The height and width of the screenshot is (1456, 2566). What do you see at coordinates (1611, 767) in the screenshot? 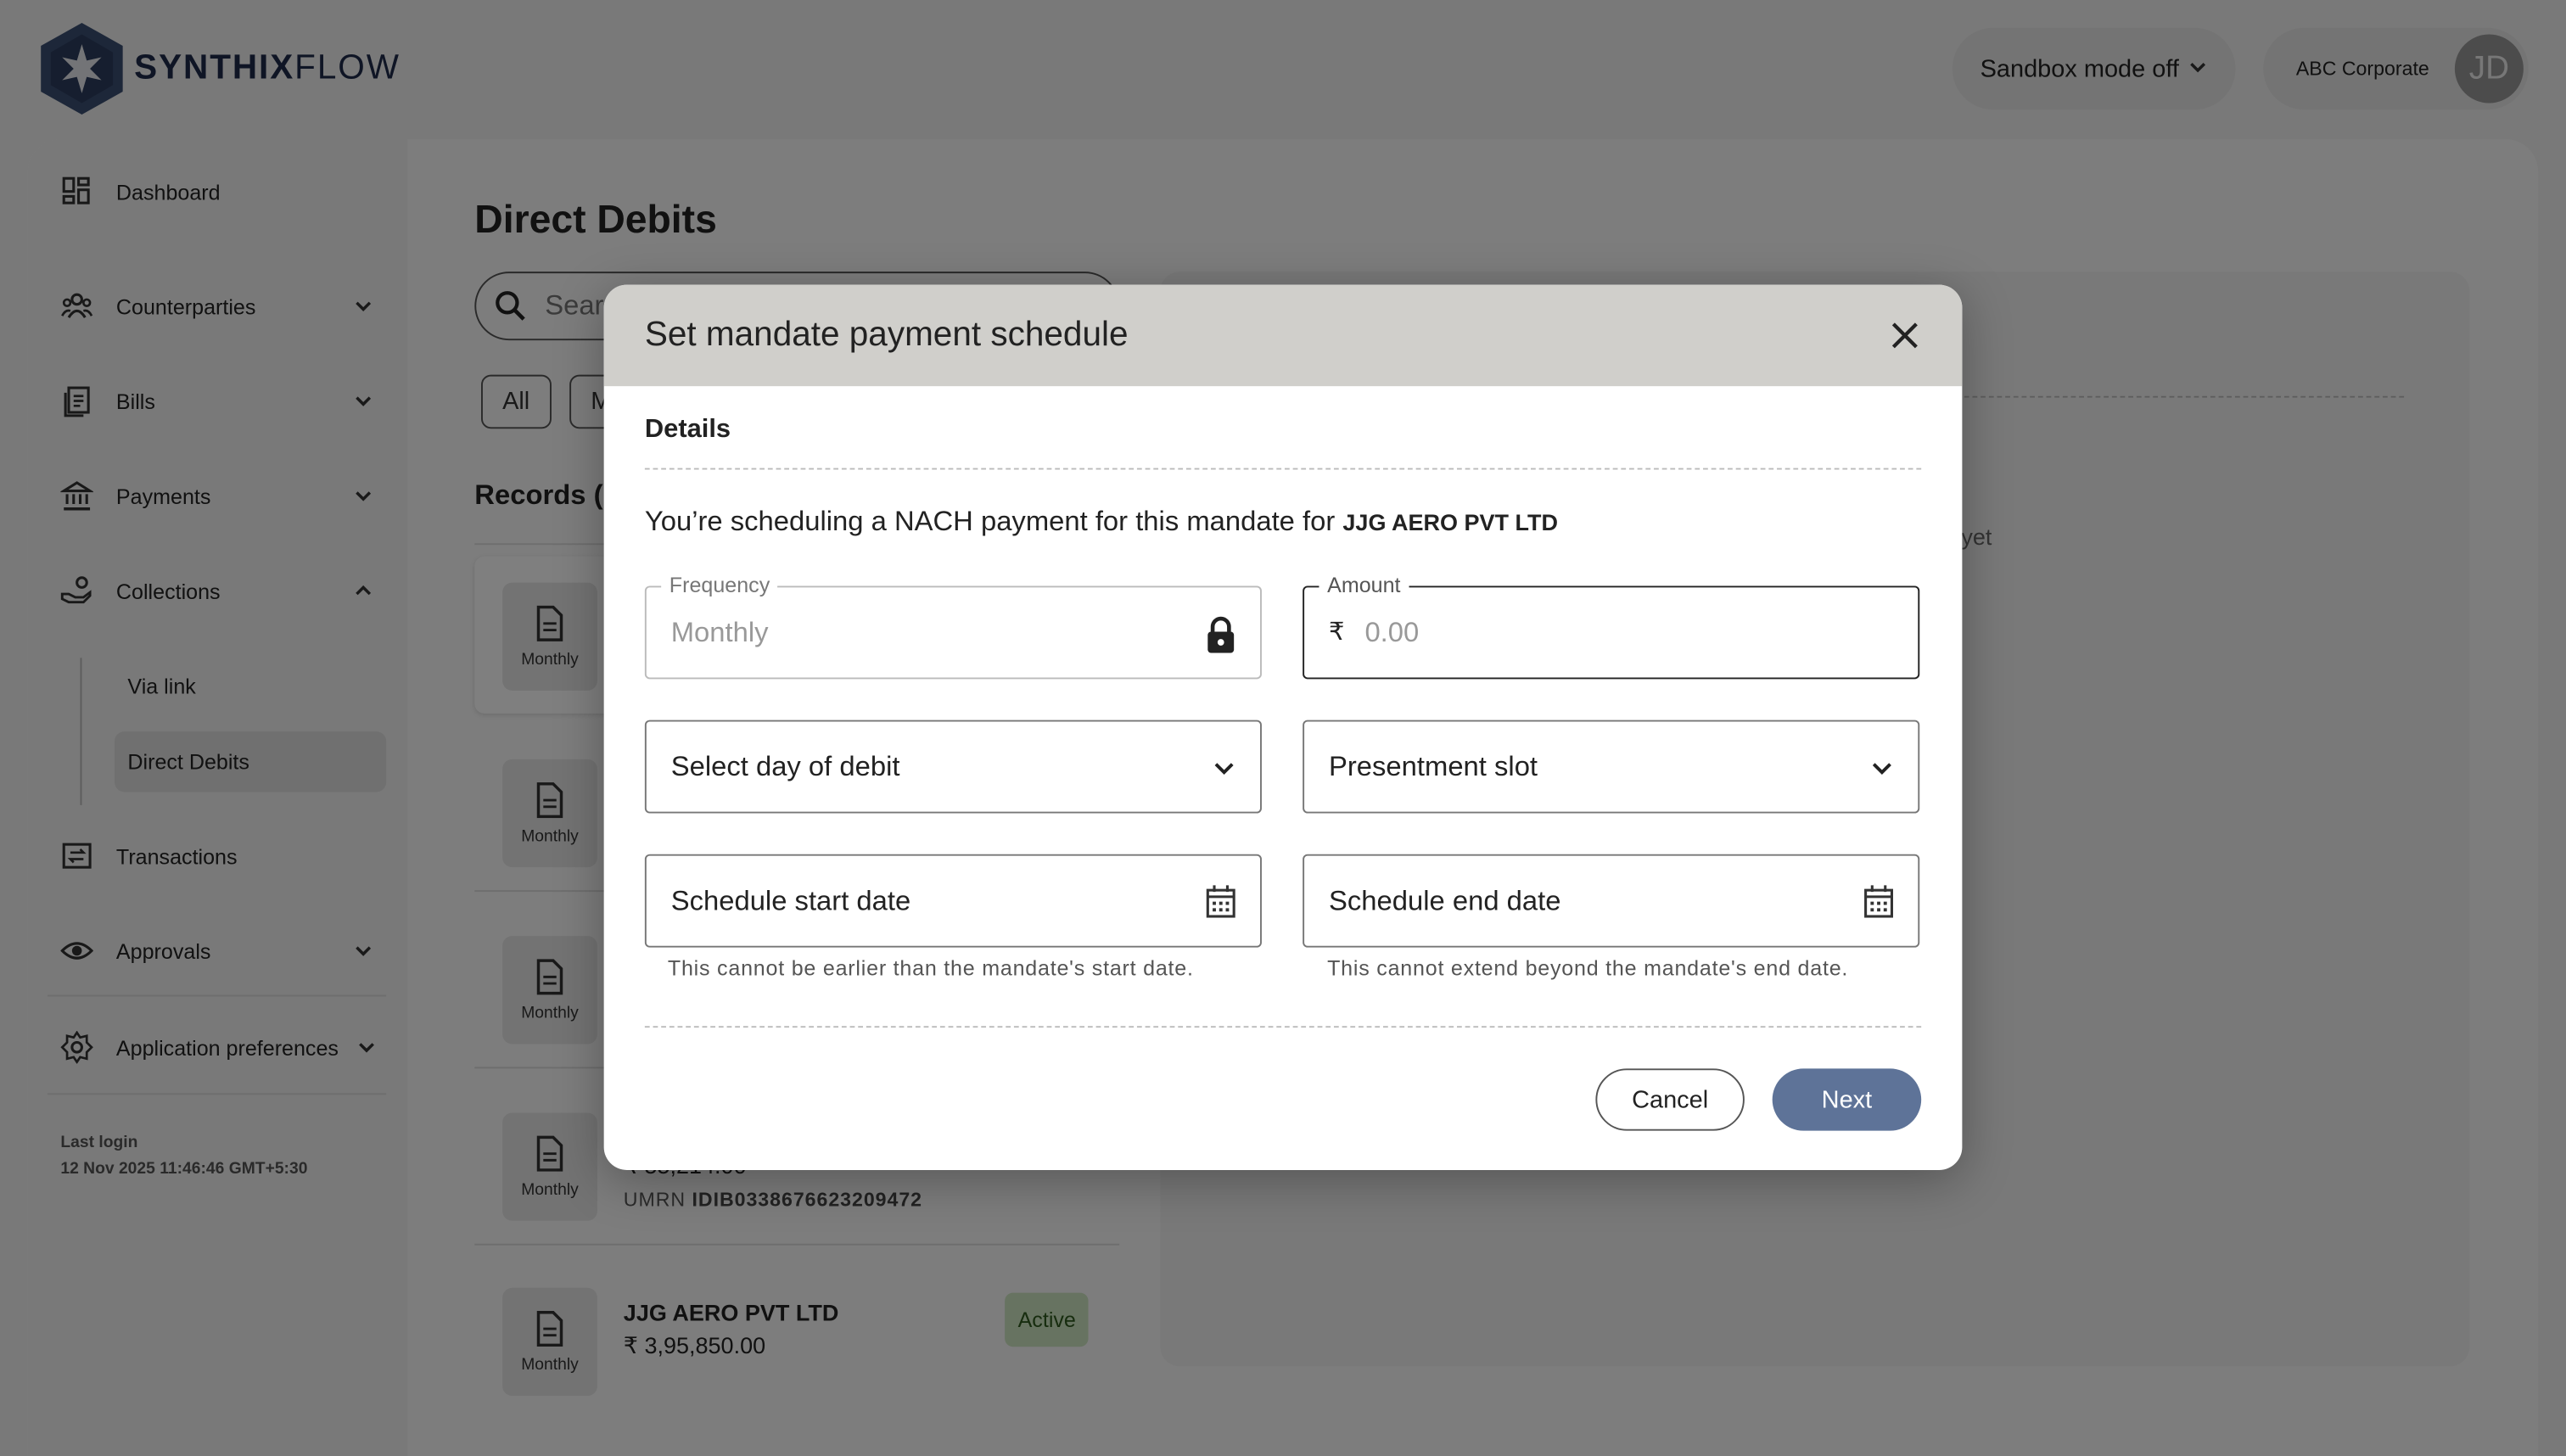
I see `presentment-slot-select: Presentment slot` at bounding box center [1611, 767].